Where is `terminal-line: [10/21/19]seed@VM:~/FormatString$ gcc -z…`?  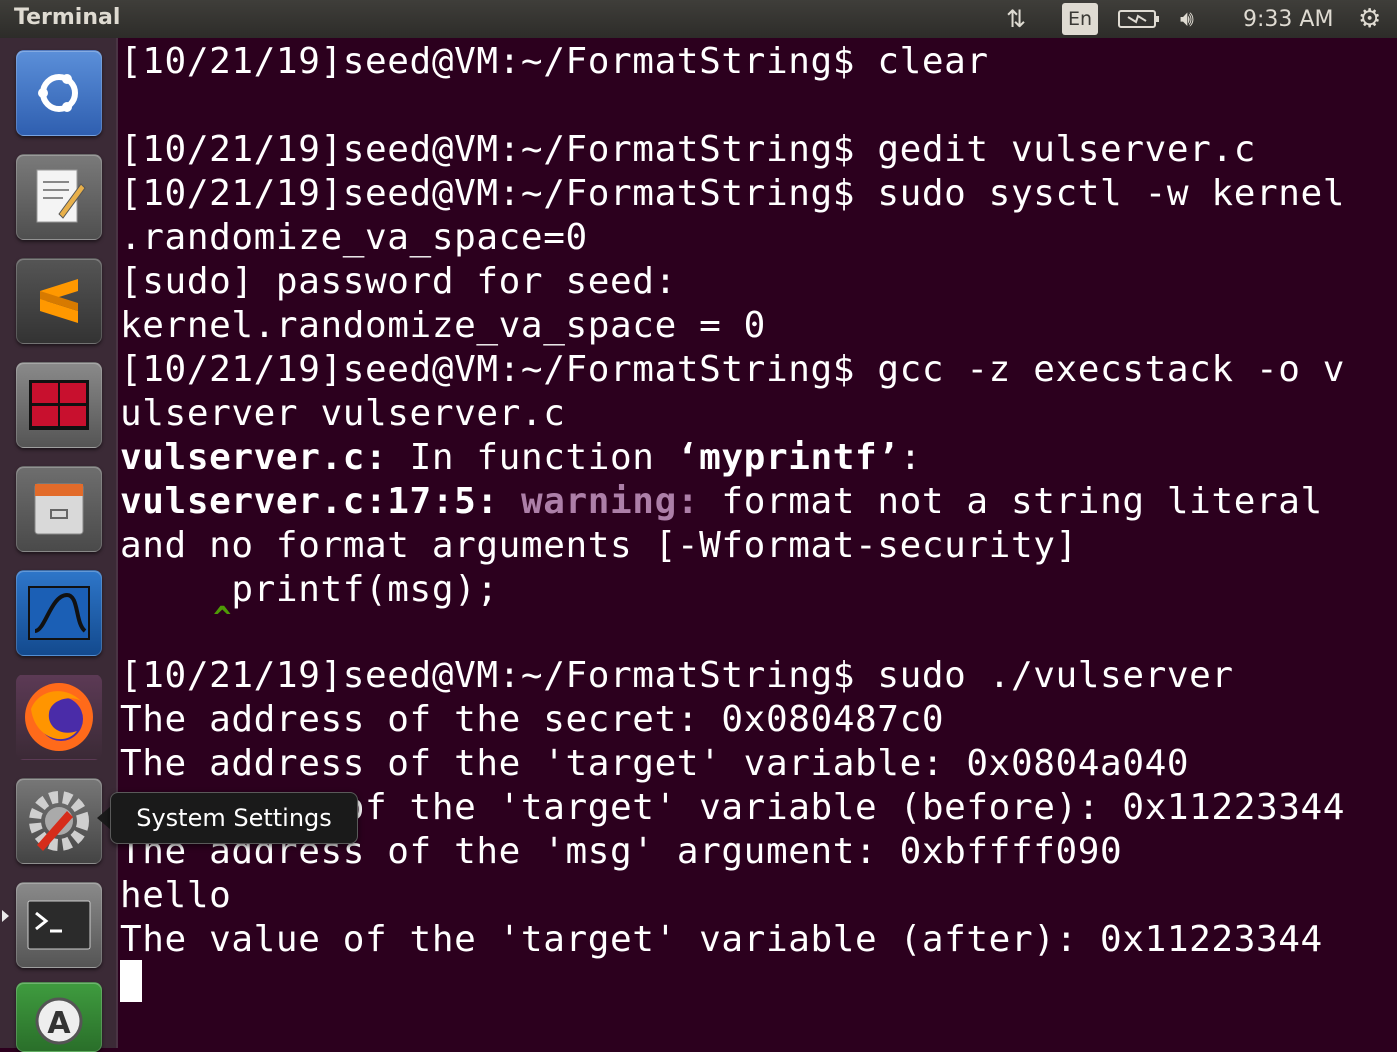
terminal-line: [10/21/19]seed@VM:~/FormatString$ gcc -z… is located at coordinates (733, 369).